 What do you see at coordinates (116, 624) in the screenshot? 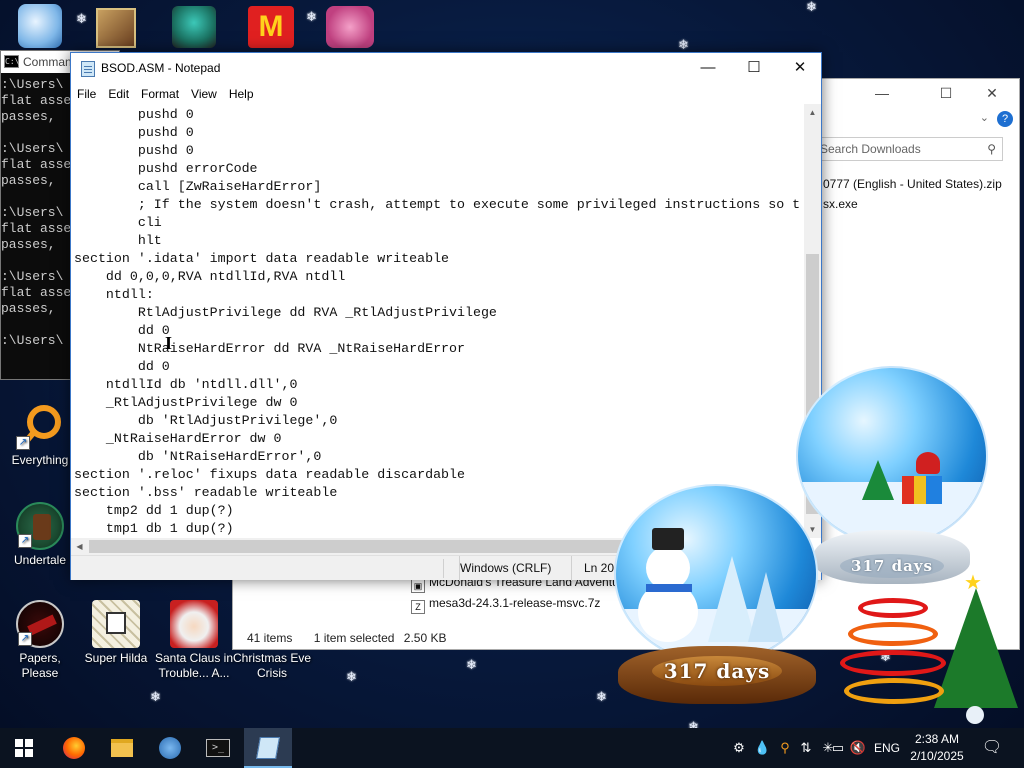
I see `super-hilda-icon` at bounding box center [116, 624].